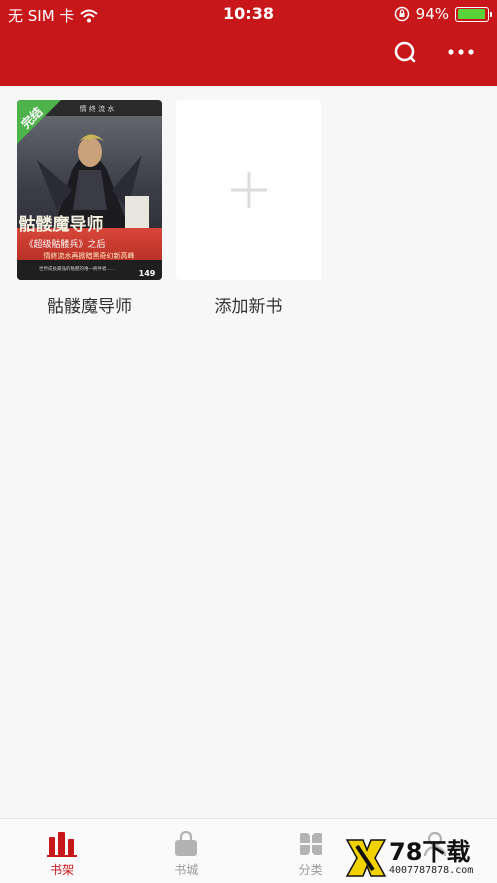 The width and height of the screenshot is (497, 883). I want to click on status-bar: 无 SIM 卡 10:38 94%, so click(248, 14).